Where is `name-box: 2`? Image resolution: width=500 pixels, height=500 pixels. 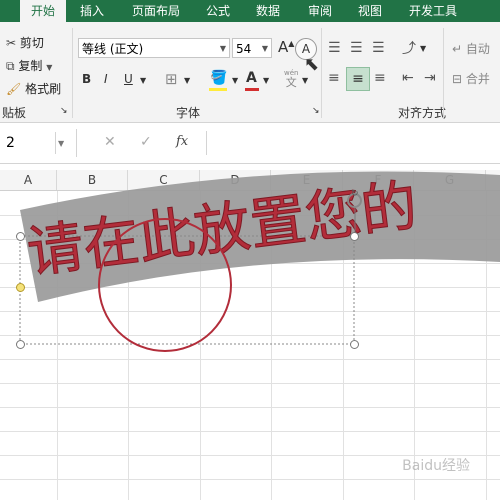 name-box: 2 is located at coordinates (28, 143).